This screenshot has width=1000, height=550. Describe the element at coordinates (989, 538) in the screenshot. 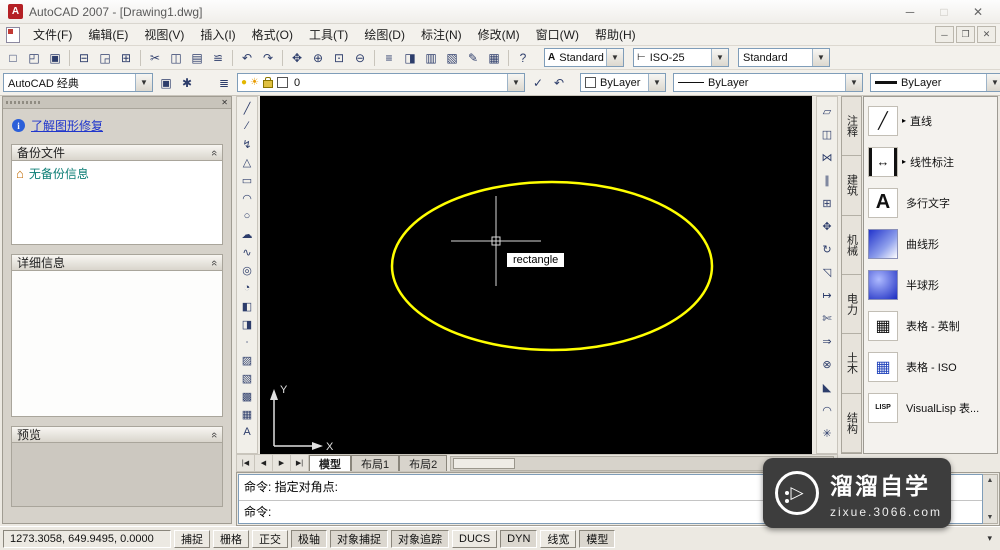

I see `status-menu-arrow-icon: ▾` at that location.